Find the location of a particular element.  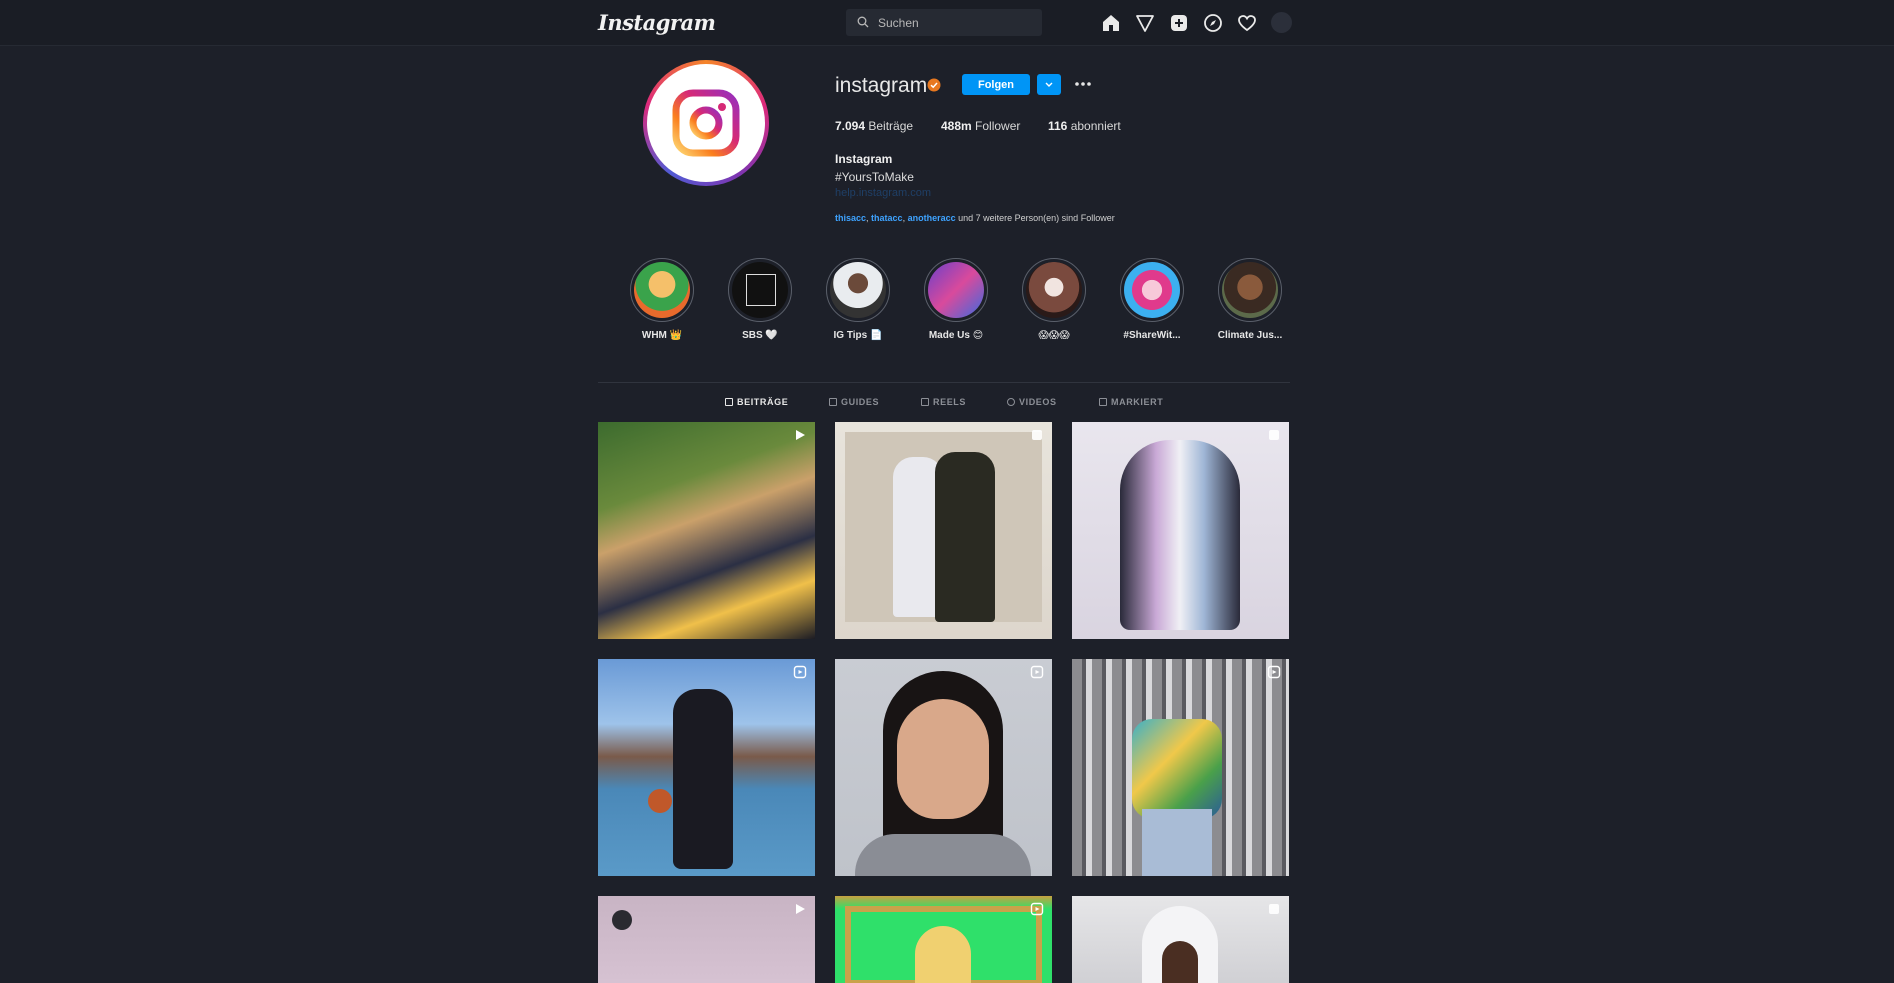

tagged-icon is located at coordinates (1103, 402).